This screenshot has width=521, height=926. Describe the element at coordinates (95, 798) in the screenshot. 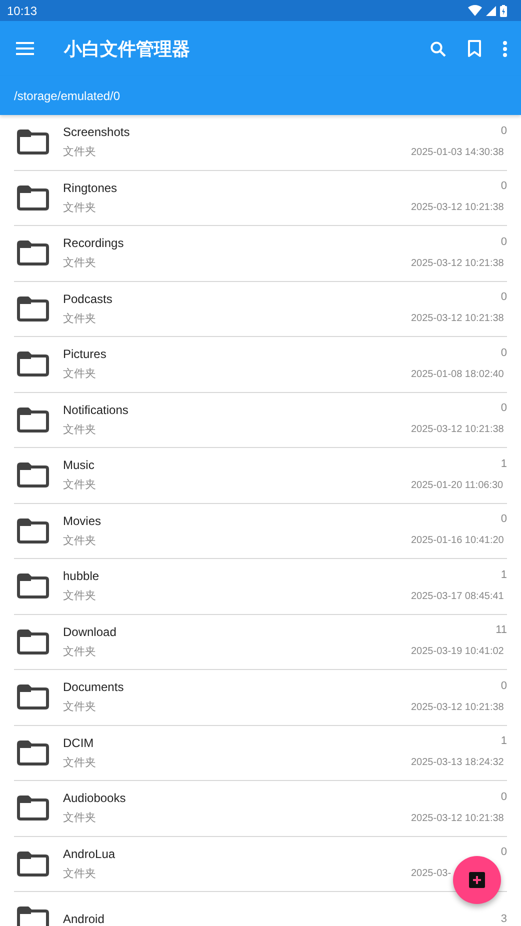

I see `folder-name: Audiobooks` at that location.